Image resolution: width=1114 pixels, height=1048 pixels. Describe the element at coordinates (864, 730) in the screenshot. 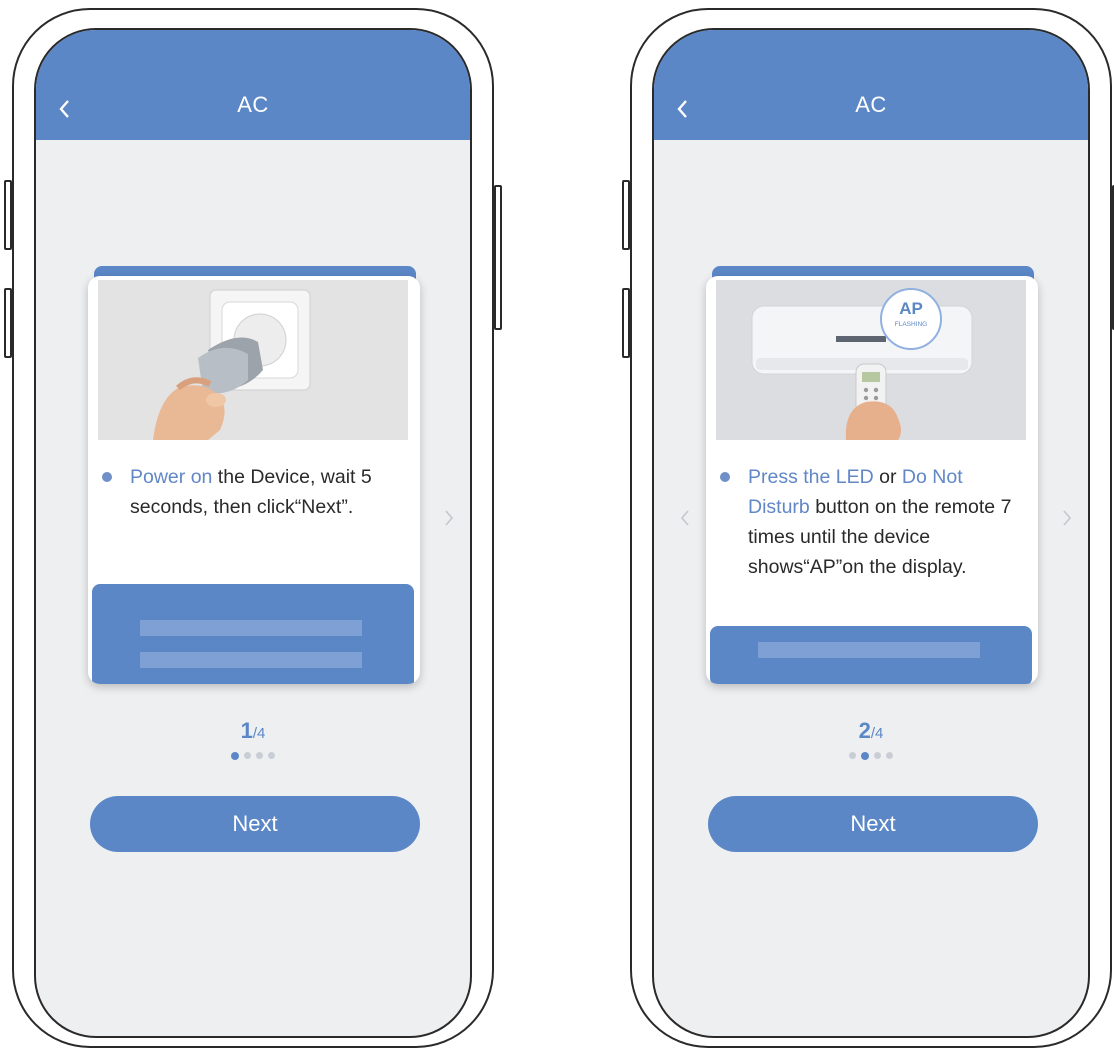

I see `page-current: 2` at that location.